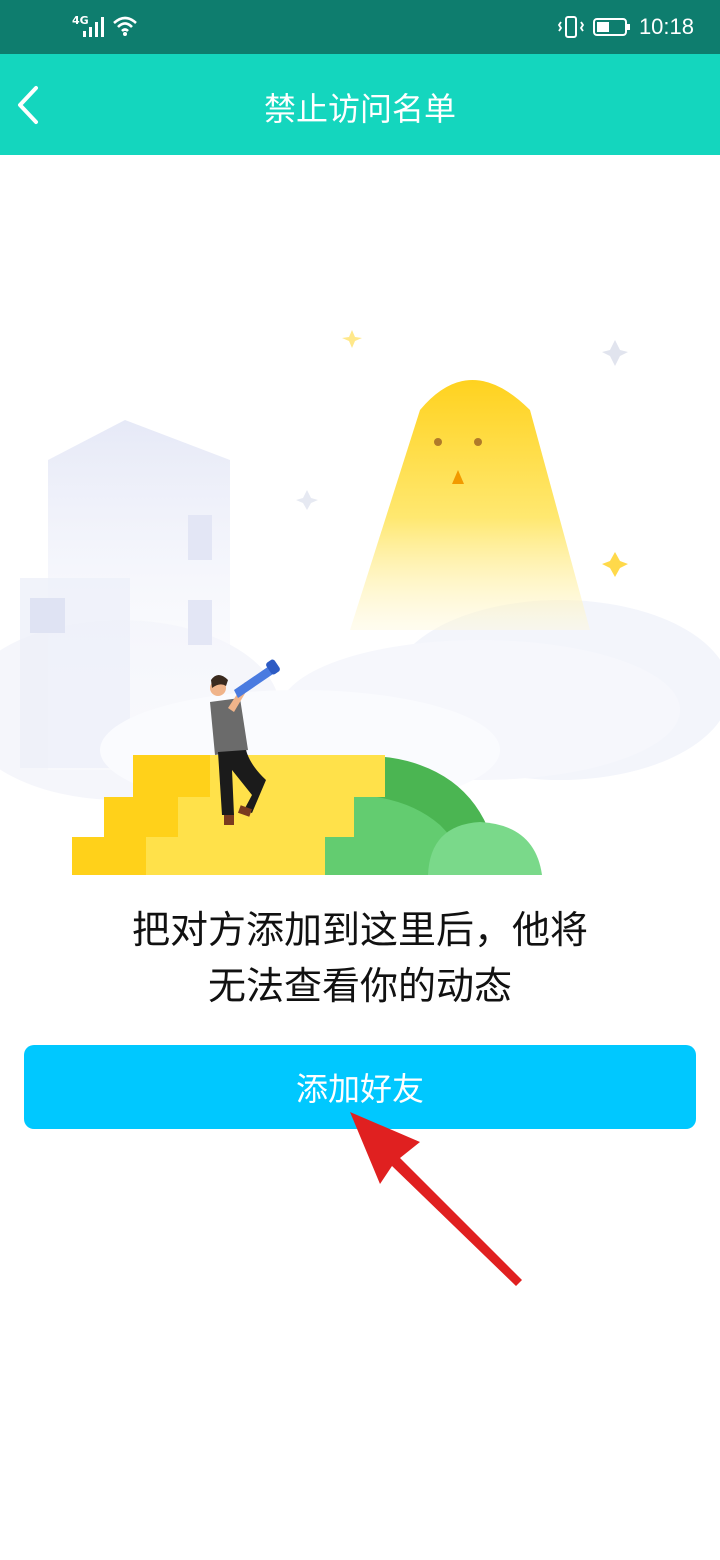 This screenshot has width=720, height=1560. I want to click on status-bar: 4G 10:18, so click(360, 27).